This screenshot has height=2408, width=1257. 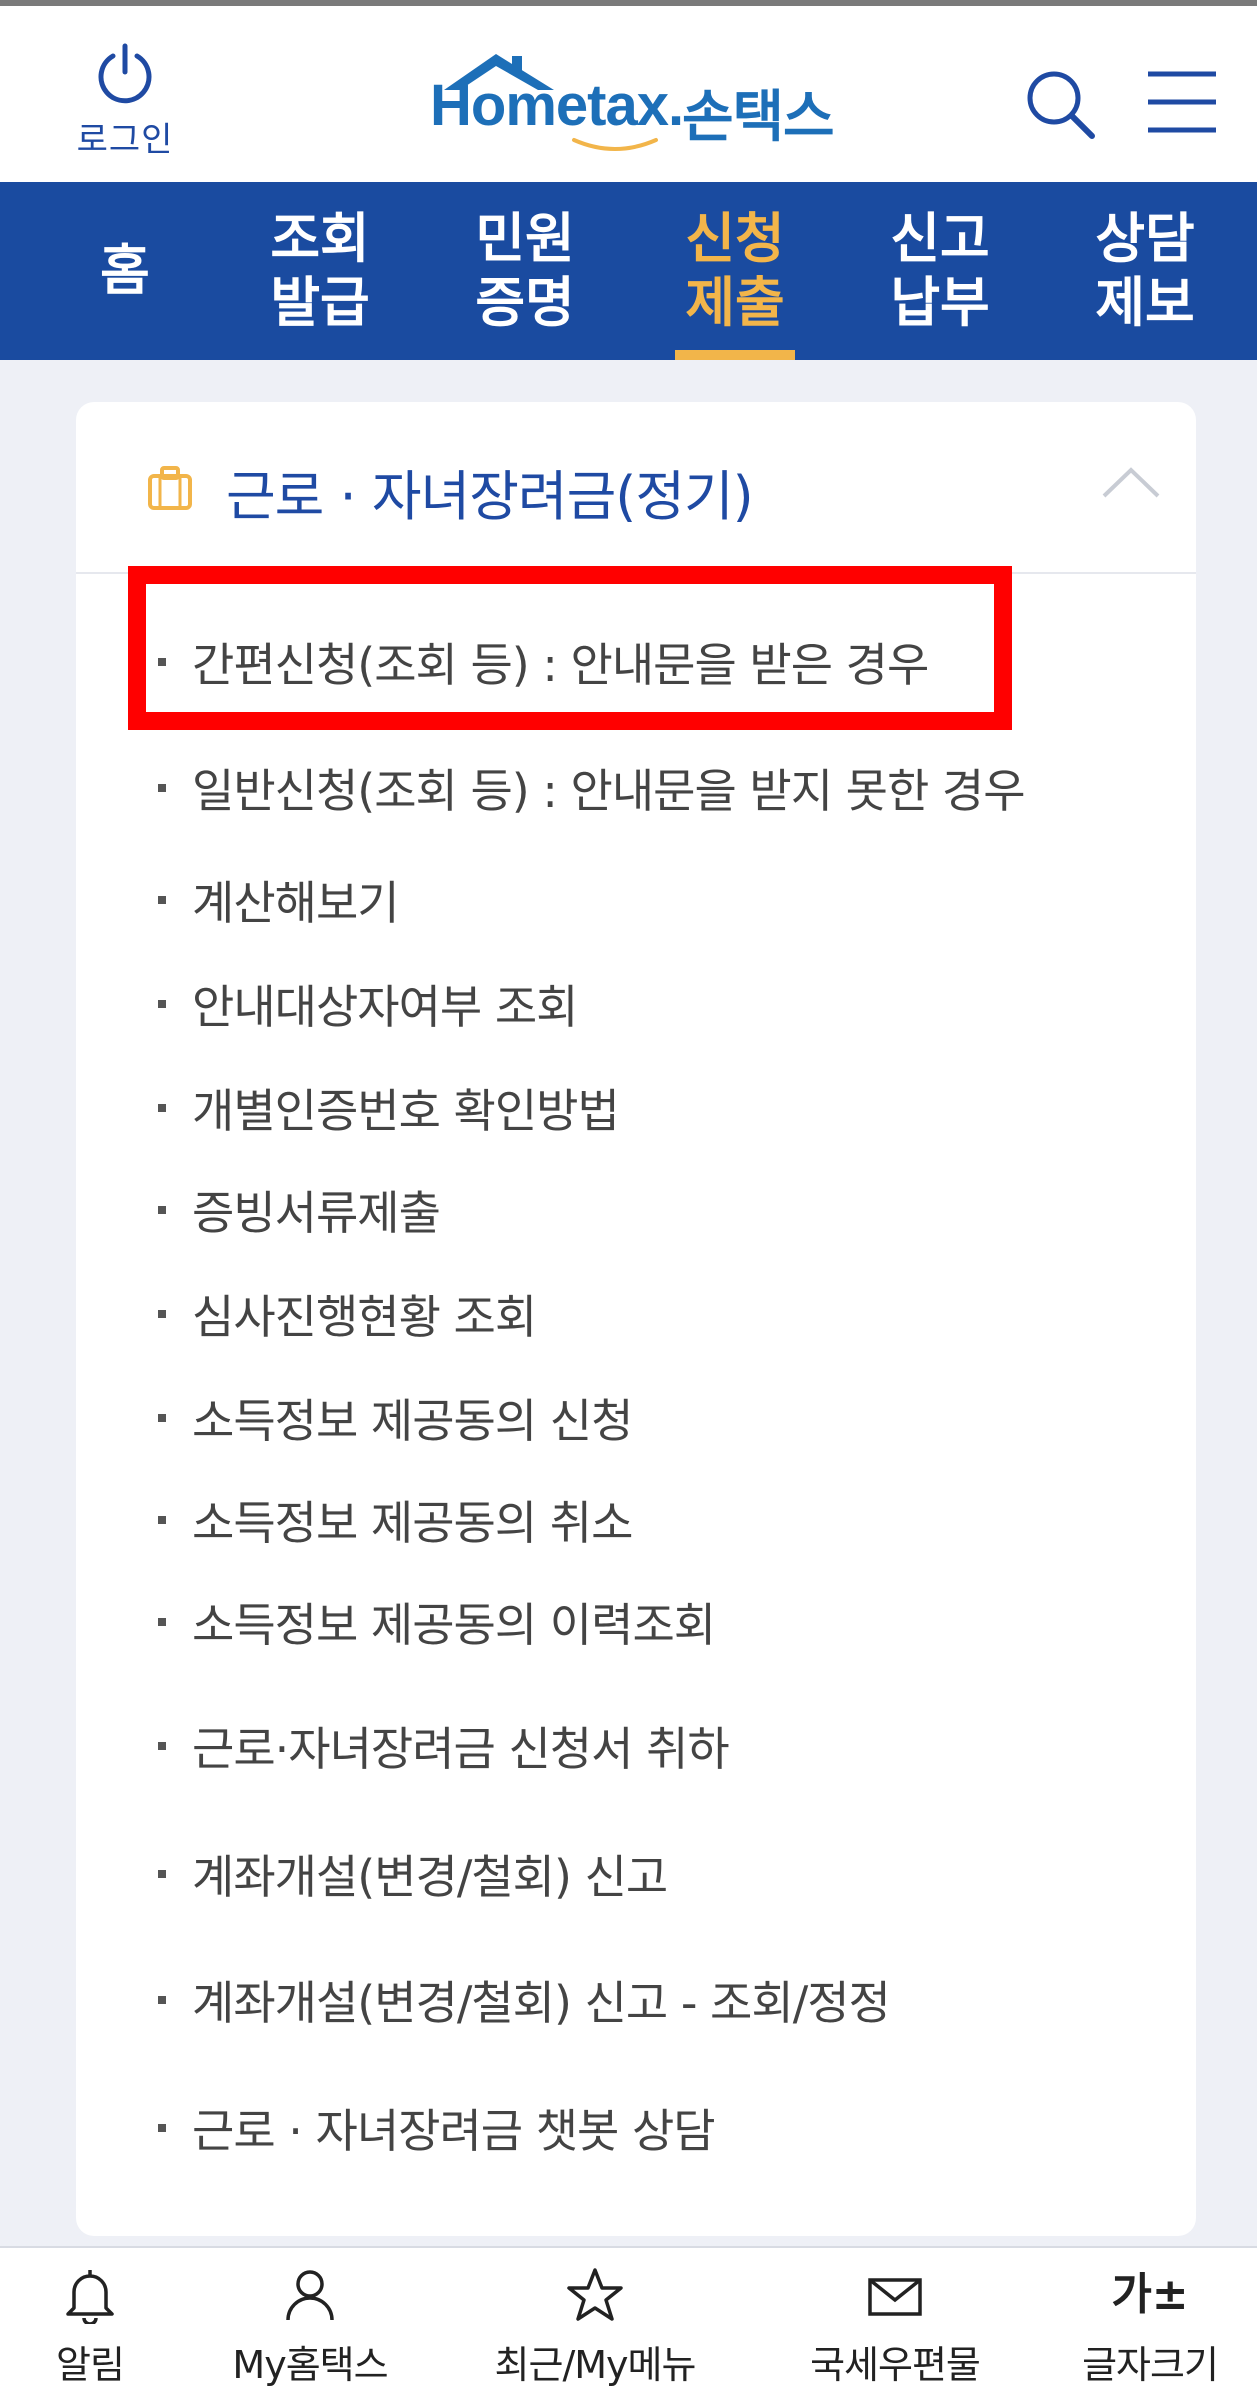 I want to click on logo-smile-icon, so click(x=615, y=144).